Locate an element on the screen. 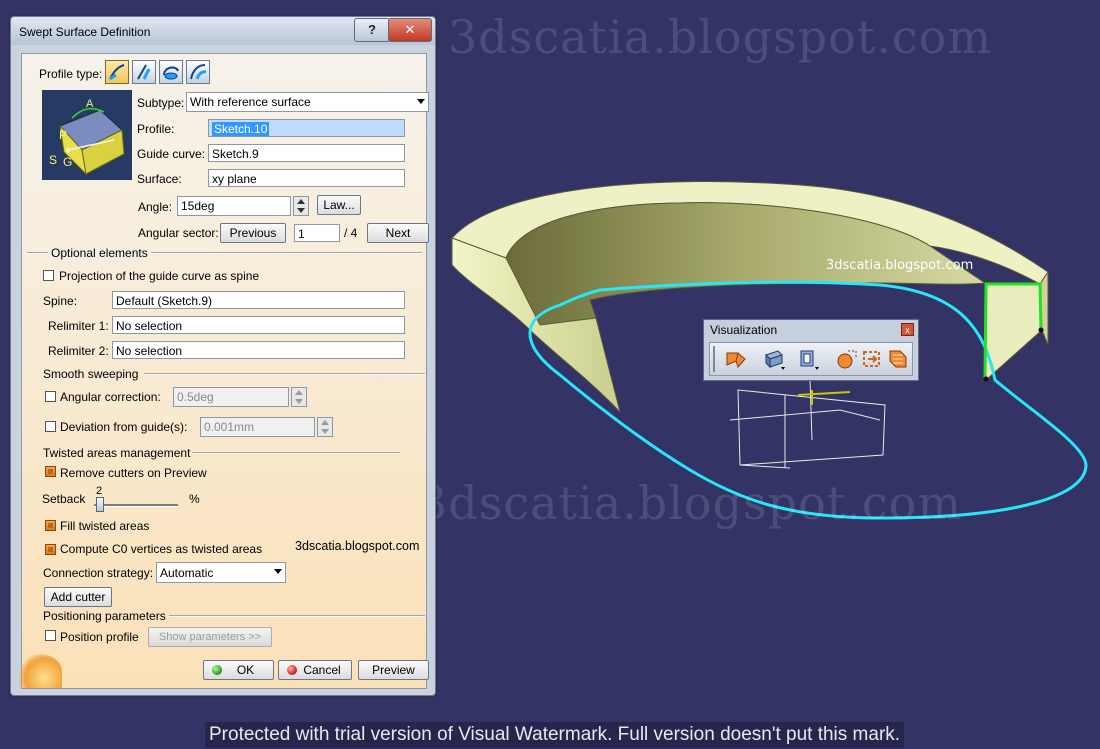  setback-slider-handle is located at coordinates (100, 504).